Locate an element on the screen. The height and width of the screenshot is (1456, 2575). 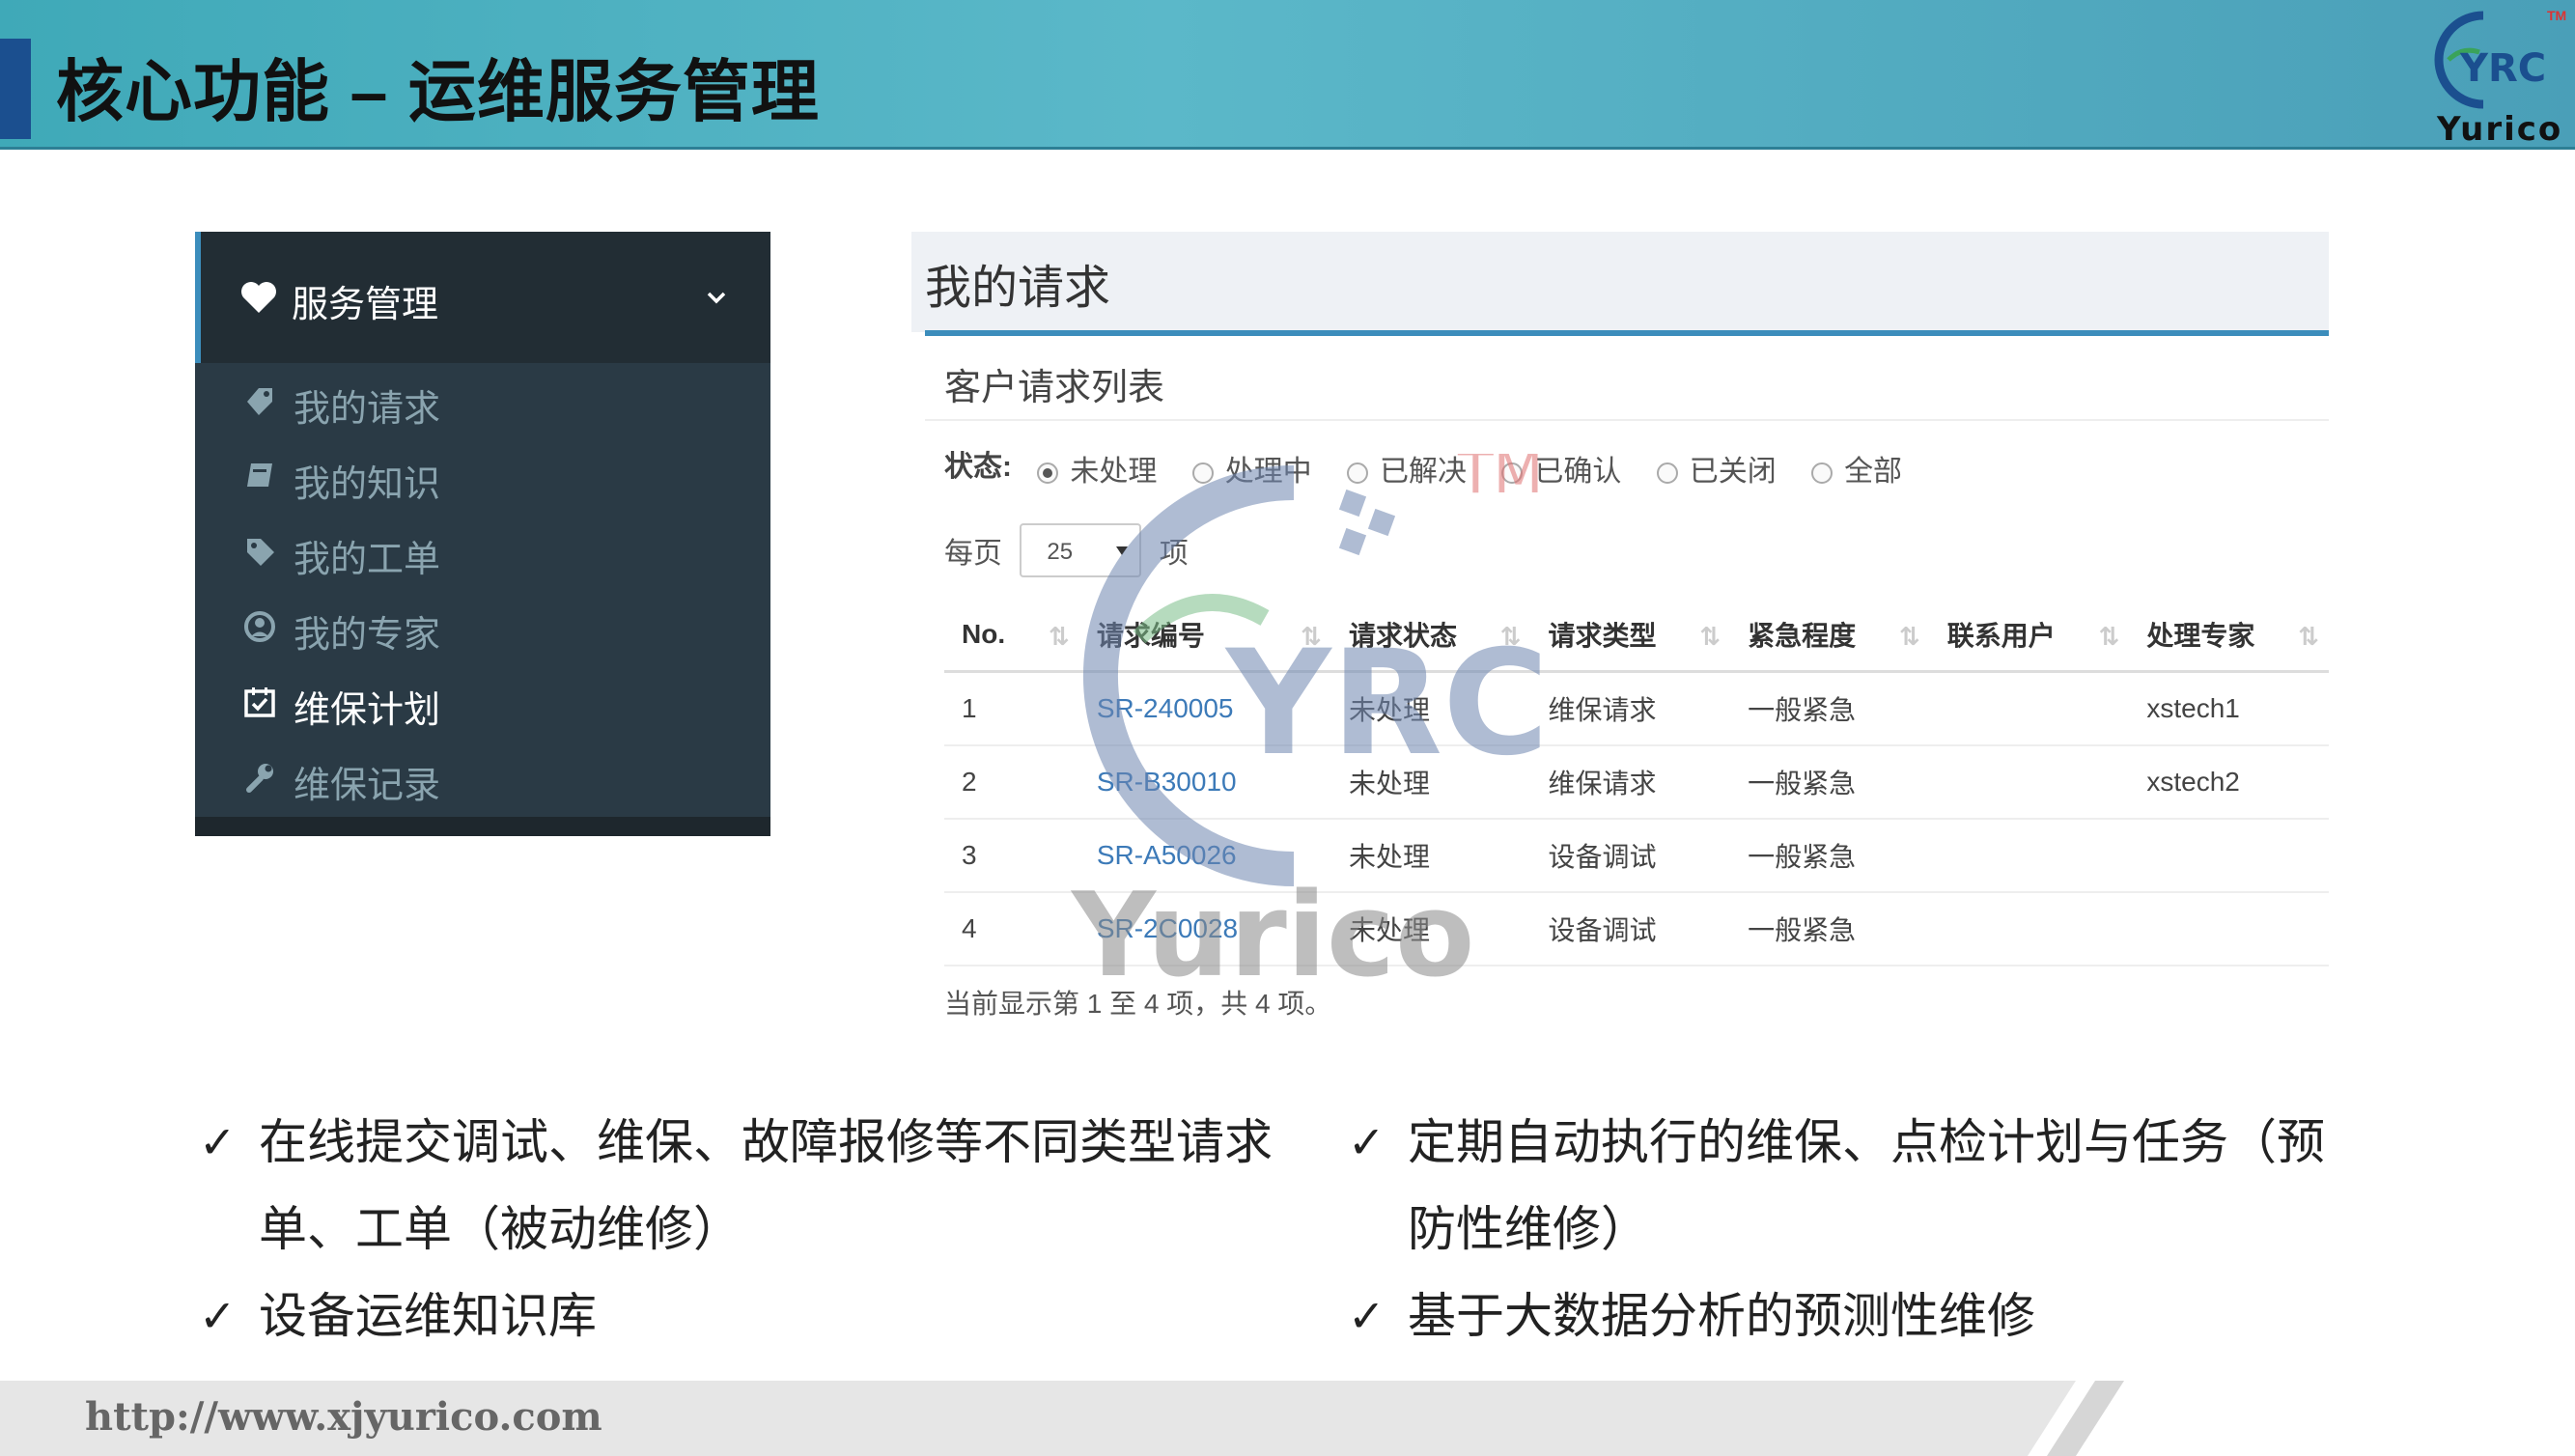
status-option-all: 全部 is located at coordinates (1857, 469).